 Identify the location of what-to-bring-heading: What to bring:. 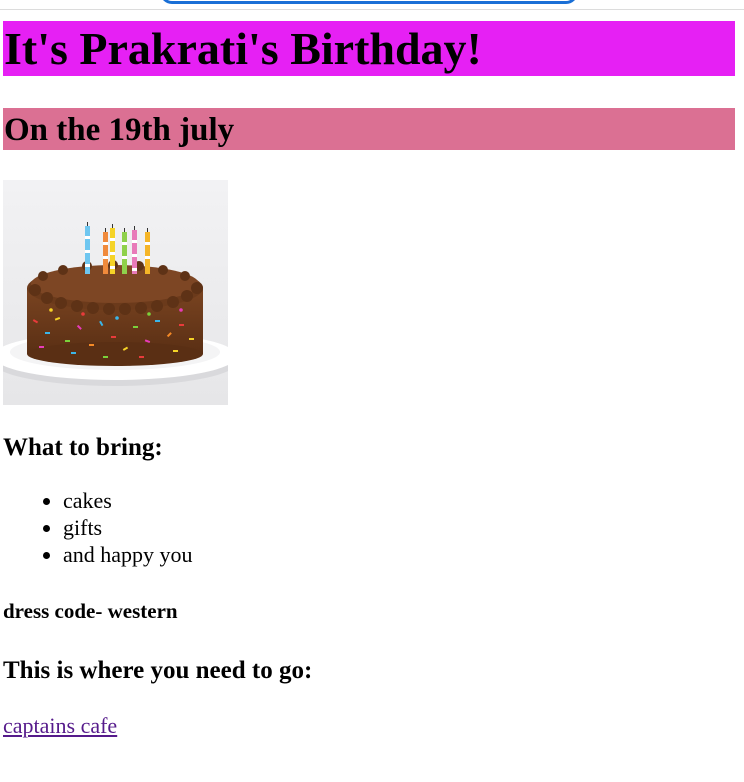
(83, 447).